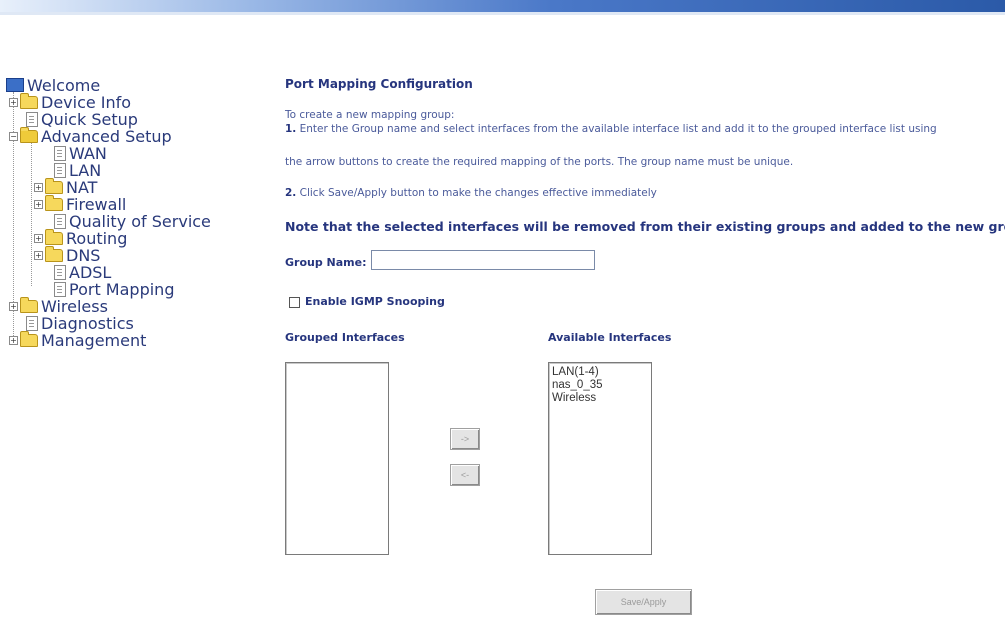 This screenshot has width=1005, height=618. I want to click on list-item: nas_0_35, so click(600, 385).